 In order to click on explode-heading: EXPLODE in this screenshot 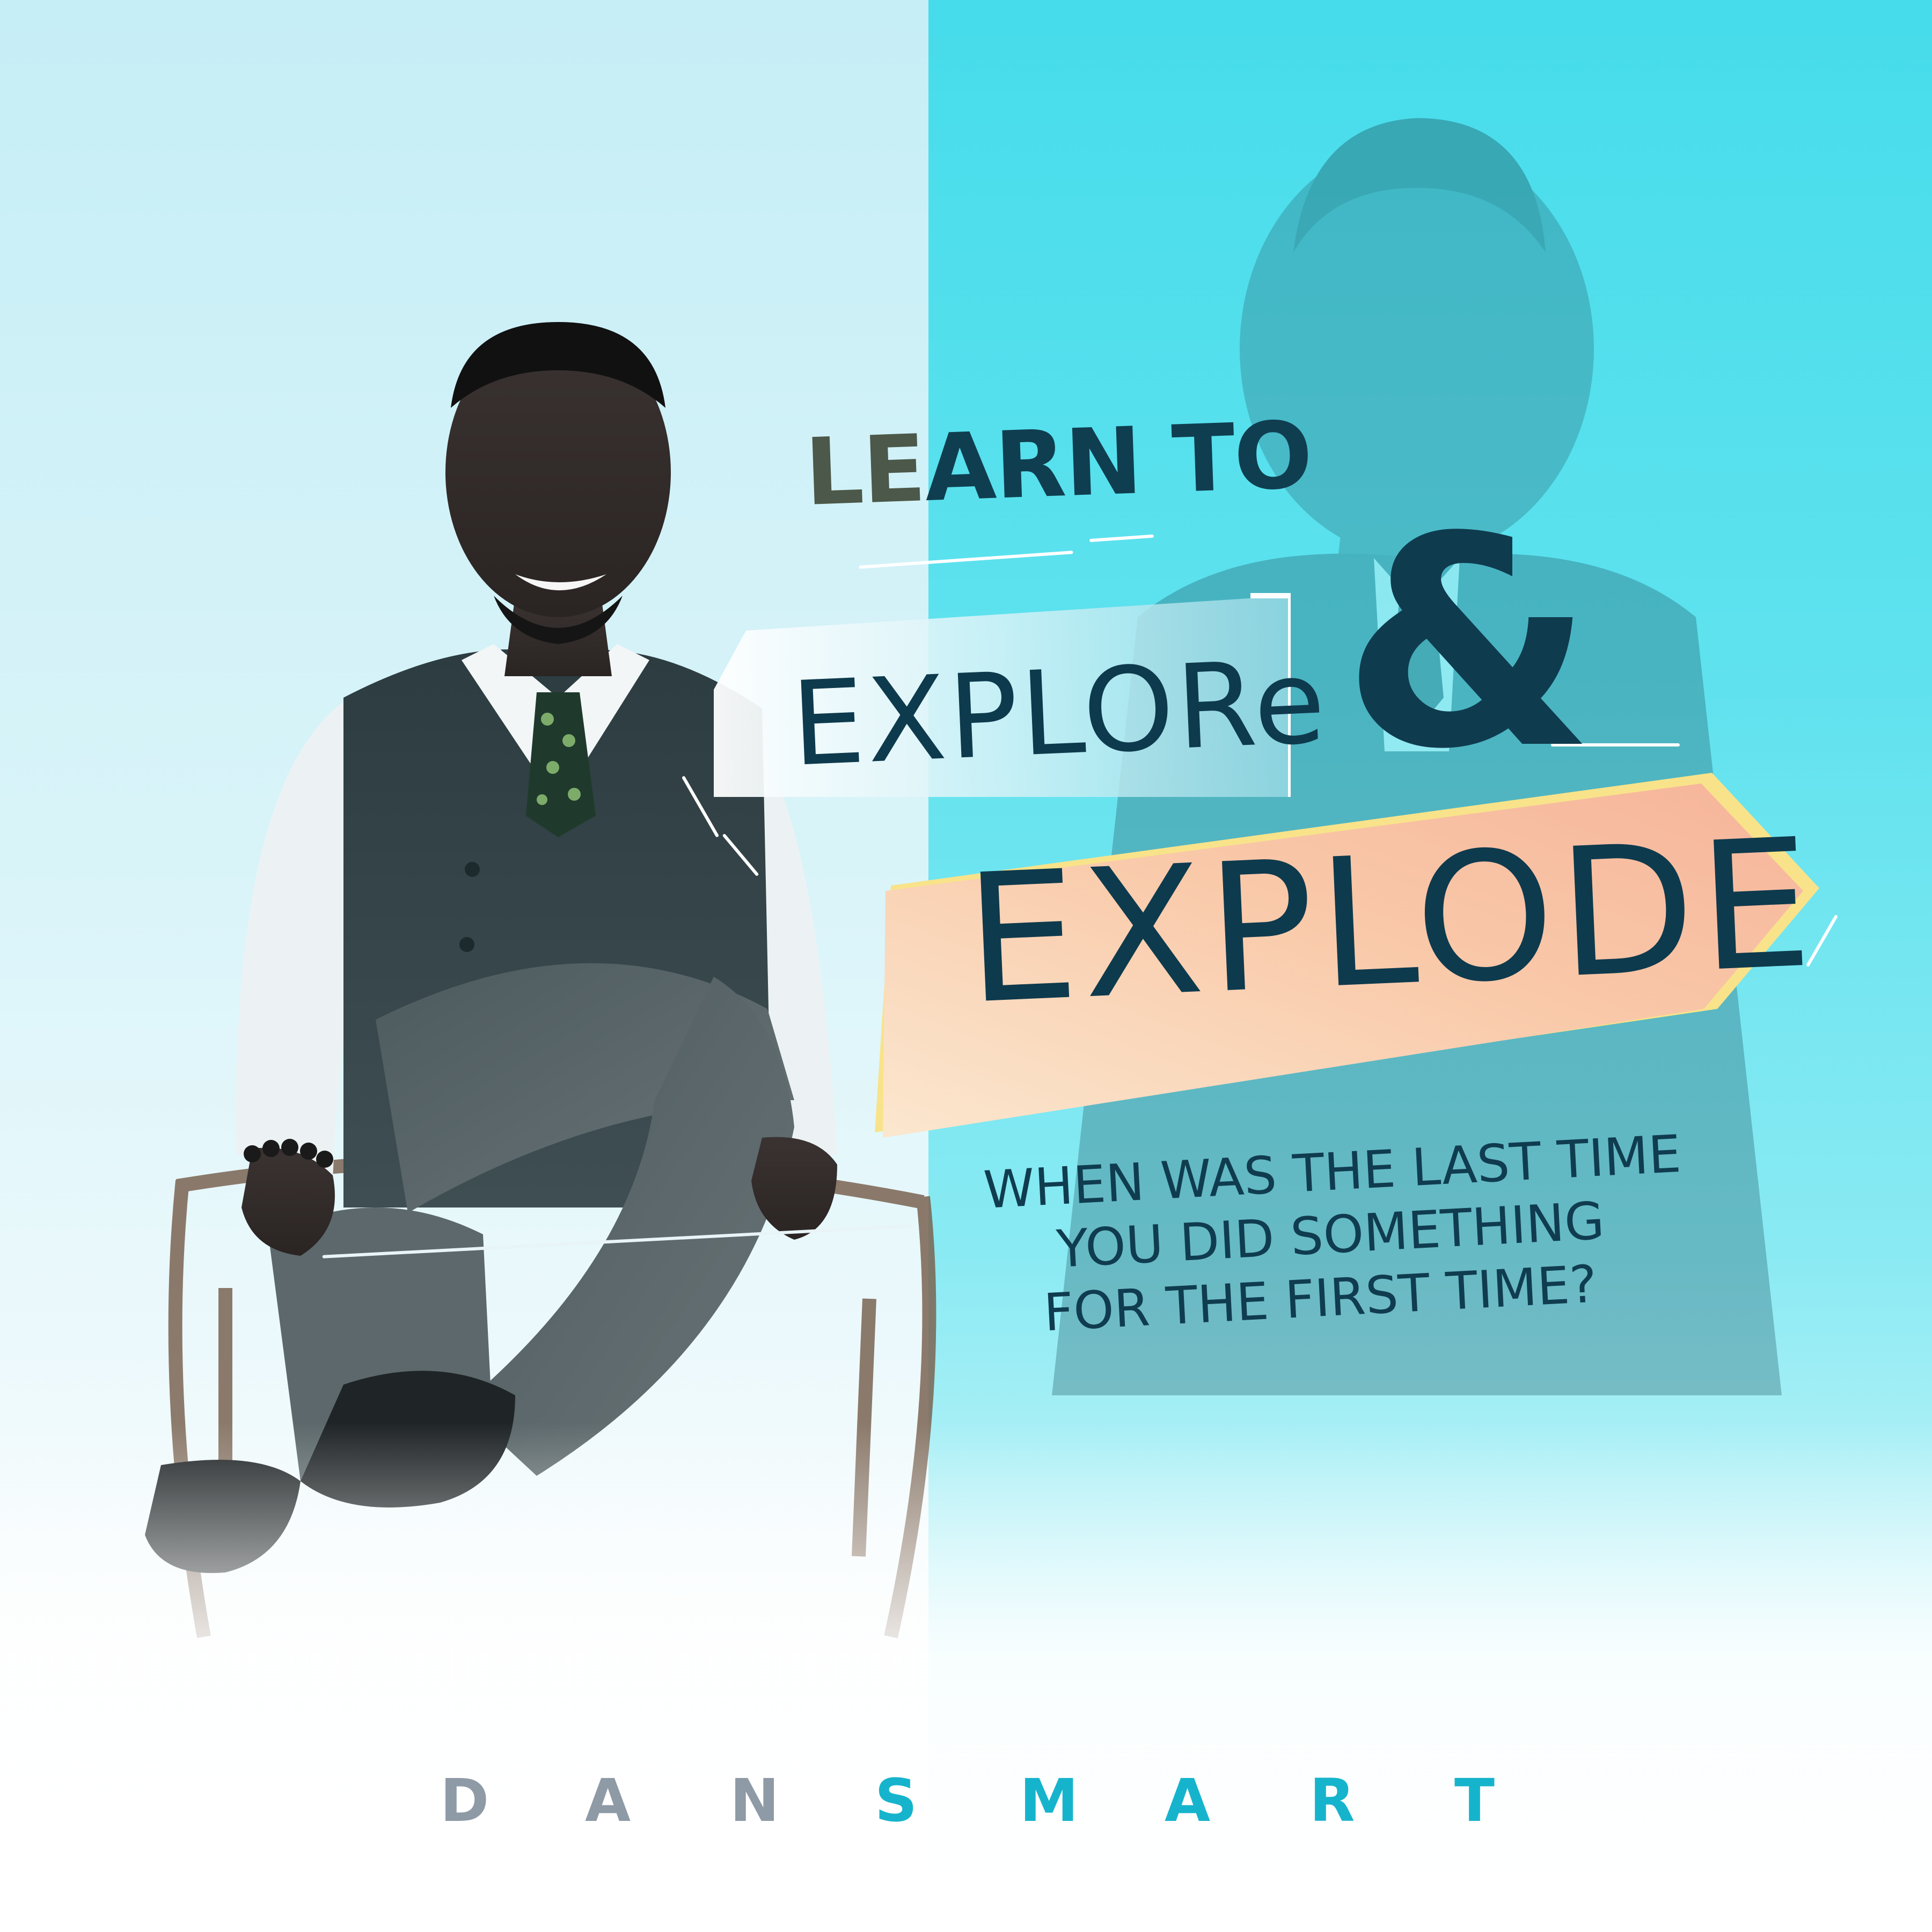, I will do `click(1390, 921)`.